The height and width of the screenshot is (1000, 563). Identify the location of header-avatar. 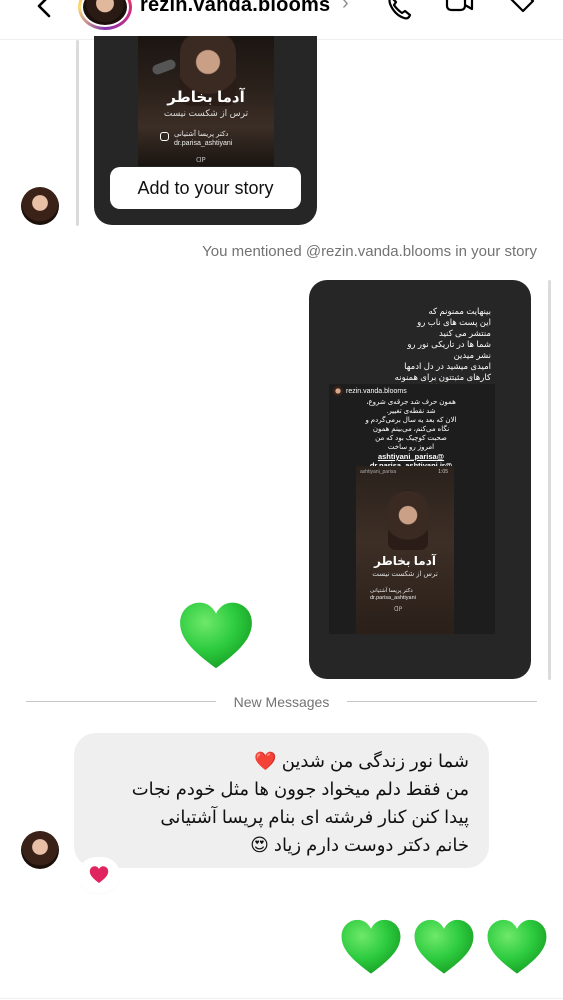
(105, 15).